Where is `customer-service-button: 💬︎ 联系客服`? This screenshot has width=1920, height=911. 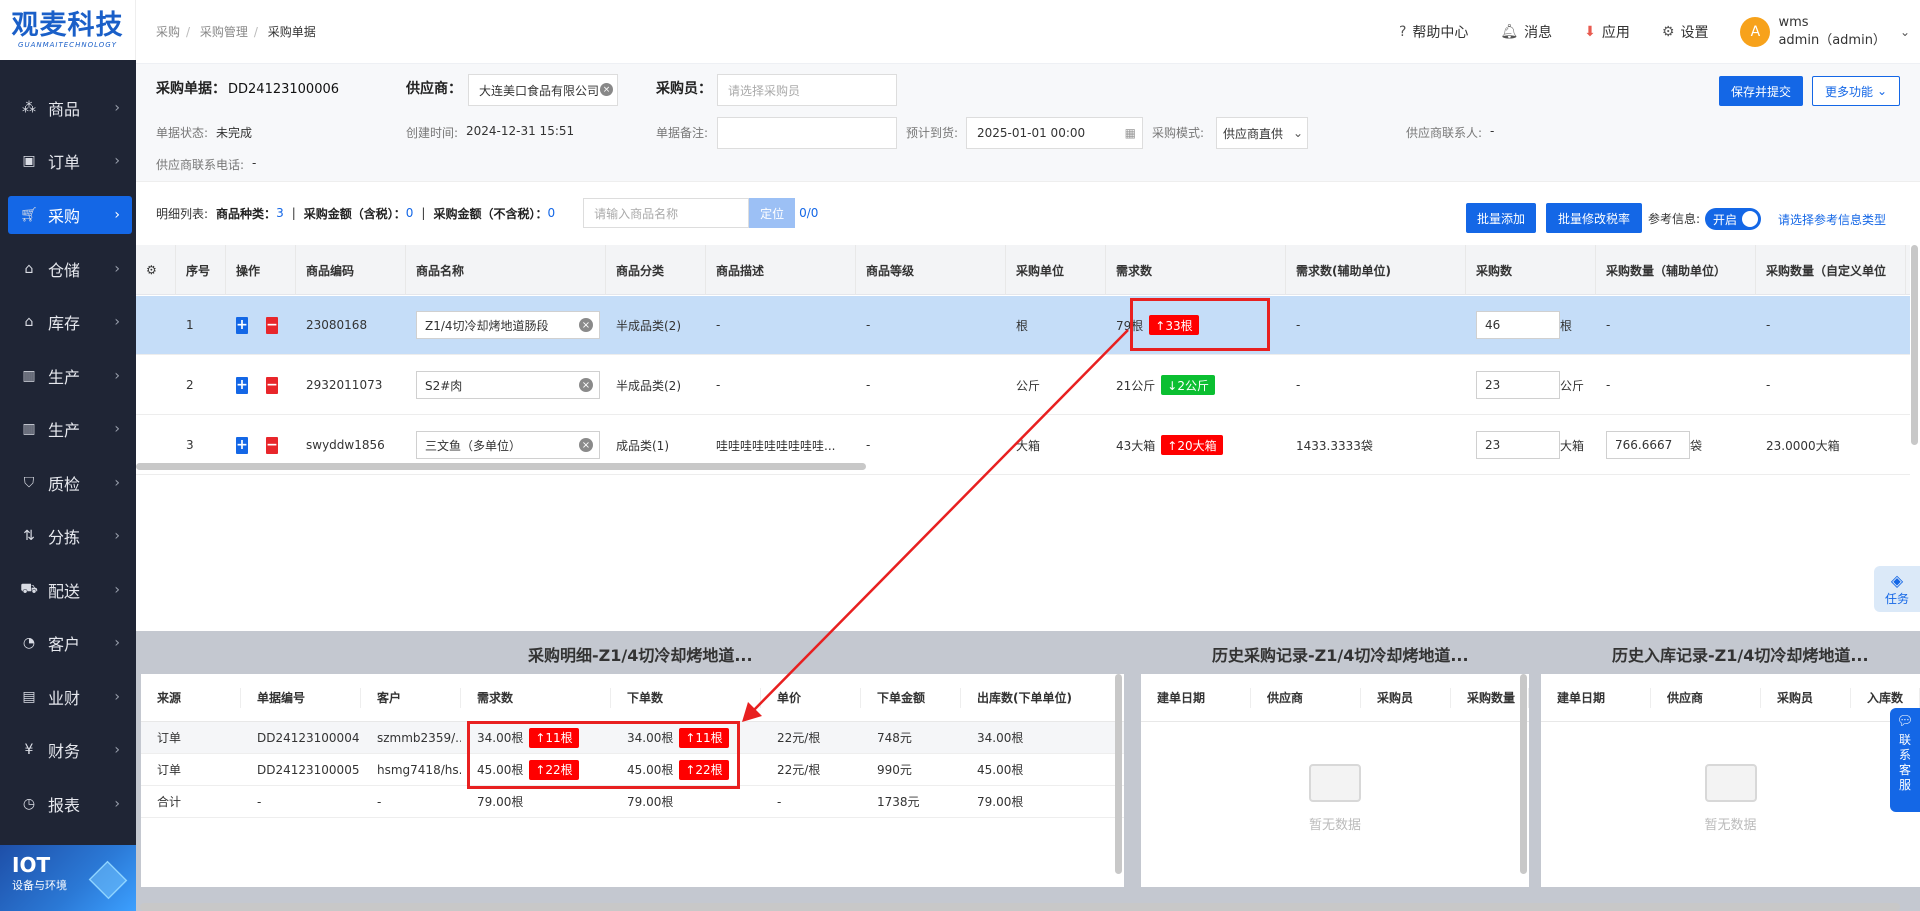 customer-service-button: 💬︎ 联系客服 is located at coordinates (1905, 760).